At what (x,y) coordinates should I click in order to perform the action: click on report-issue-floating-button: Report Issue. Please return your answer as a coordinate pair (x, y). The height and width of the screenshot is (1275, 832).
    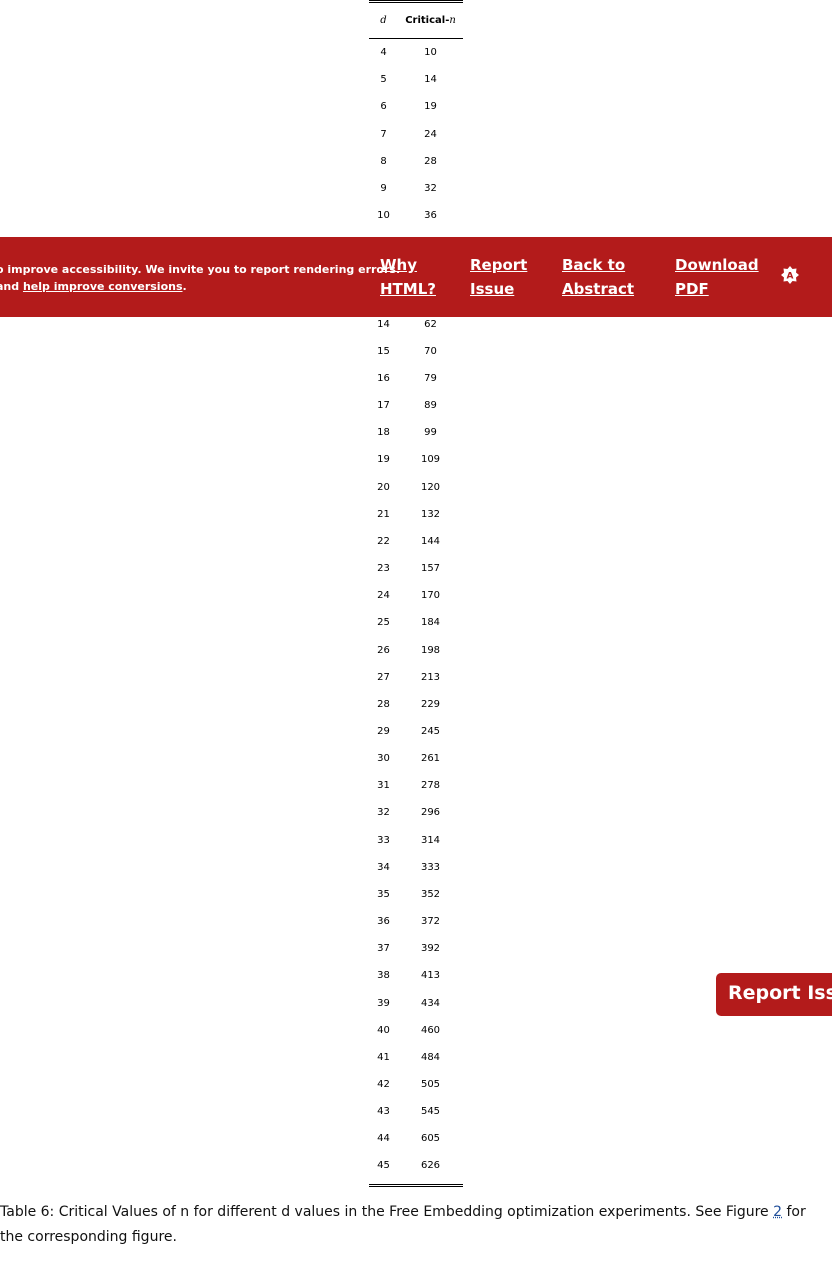
    Looking at the image, I should click on (774, 994).